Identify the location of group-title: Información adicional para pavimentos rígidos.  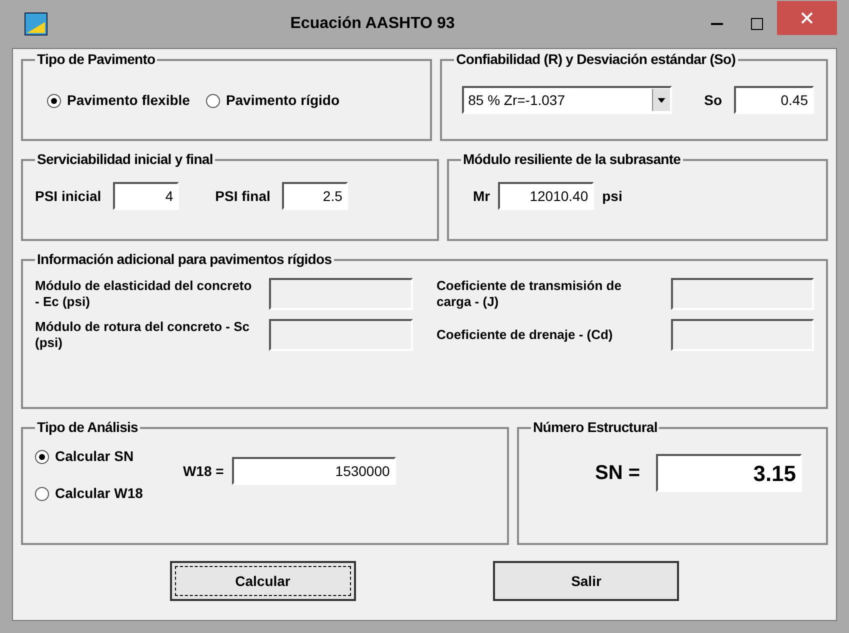
(184, 259).